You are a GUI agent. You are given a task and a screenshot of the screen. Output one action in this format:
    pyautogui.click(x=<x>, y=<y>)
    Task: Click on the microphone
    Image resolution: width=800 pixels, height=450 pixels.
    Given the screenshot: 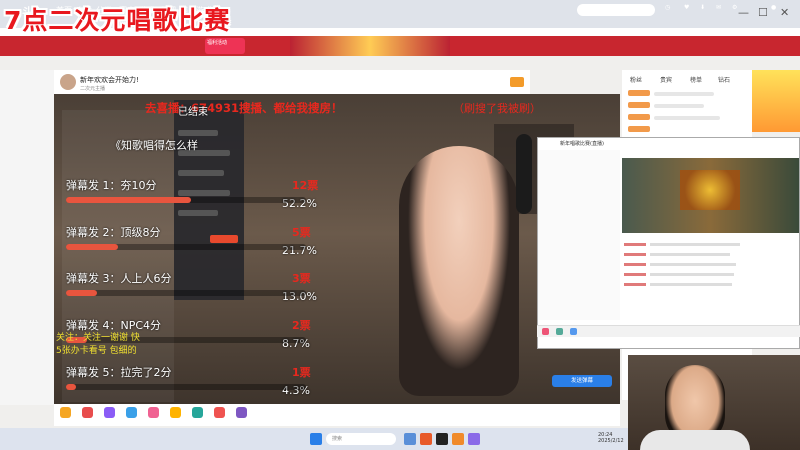 What is the action you would take?
    pyautogui.click(x=524, y=174)
    